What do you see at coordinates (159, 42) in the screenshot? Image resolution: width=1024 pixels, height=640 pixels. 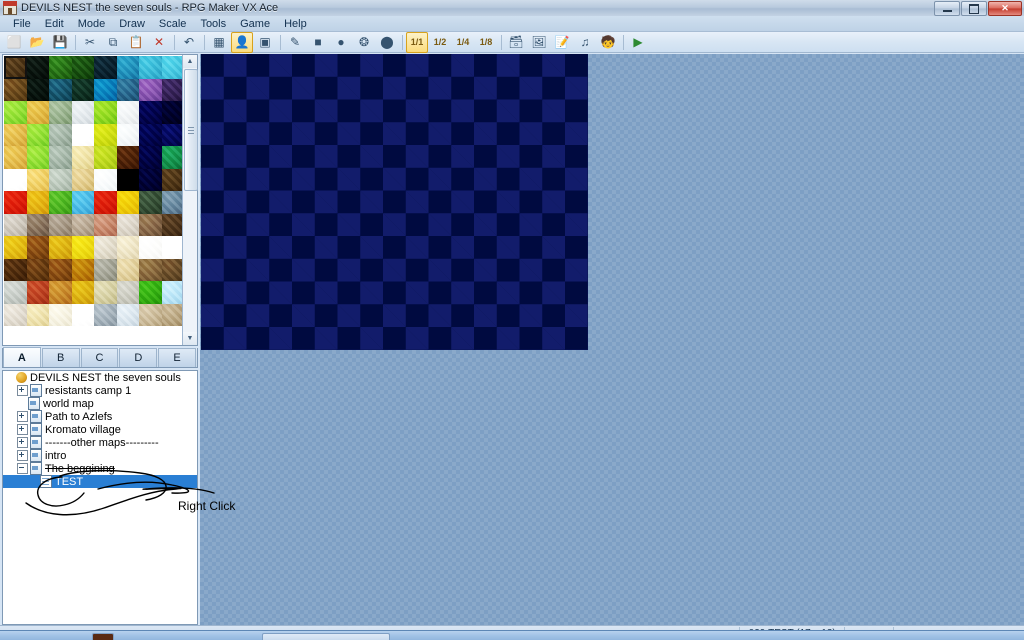 I see `delete-icon: ✕` at bounding box center [159, 42].